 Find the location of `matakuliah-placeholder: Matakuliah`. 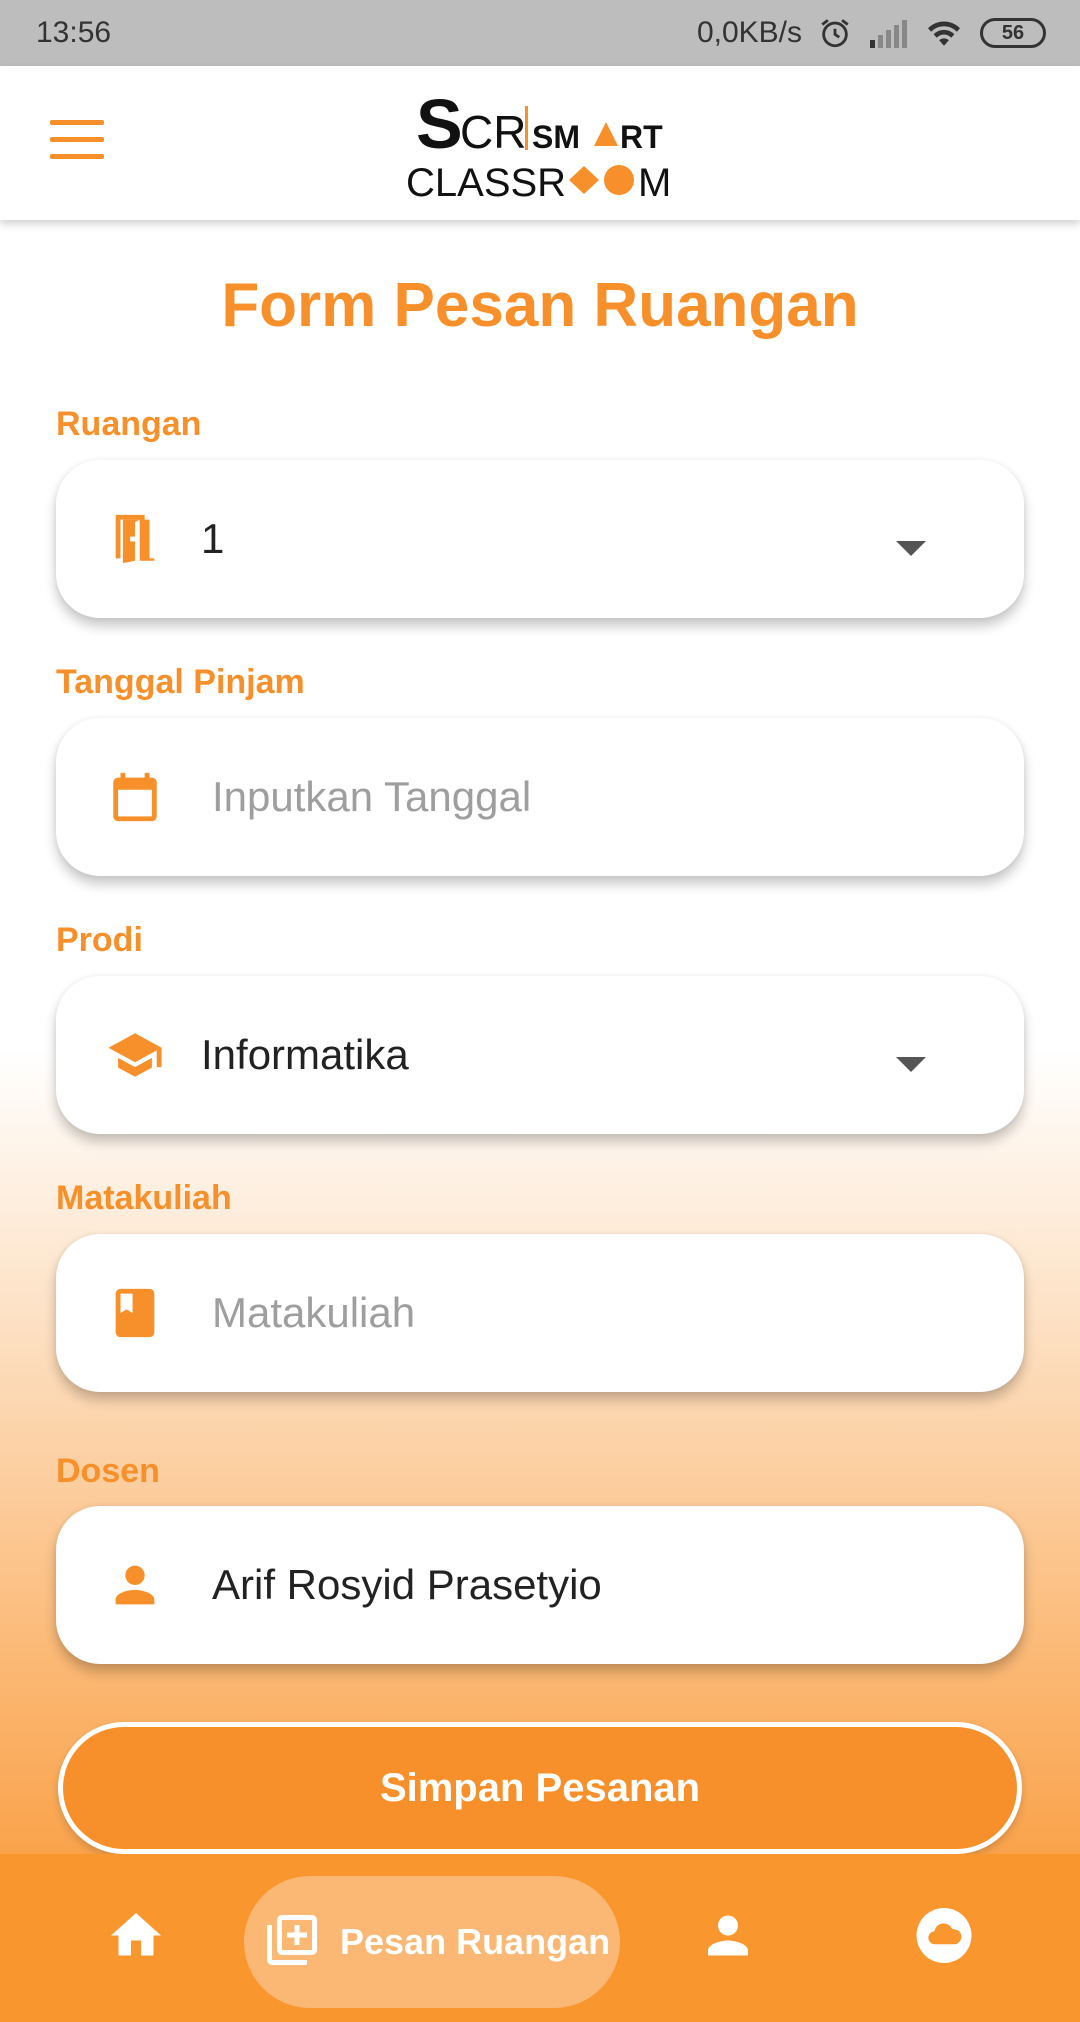

matakuliah-placeholder: Matakuliah is located at coordinates (314, 1312).